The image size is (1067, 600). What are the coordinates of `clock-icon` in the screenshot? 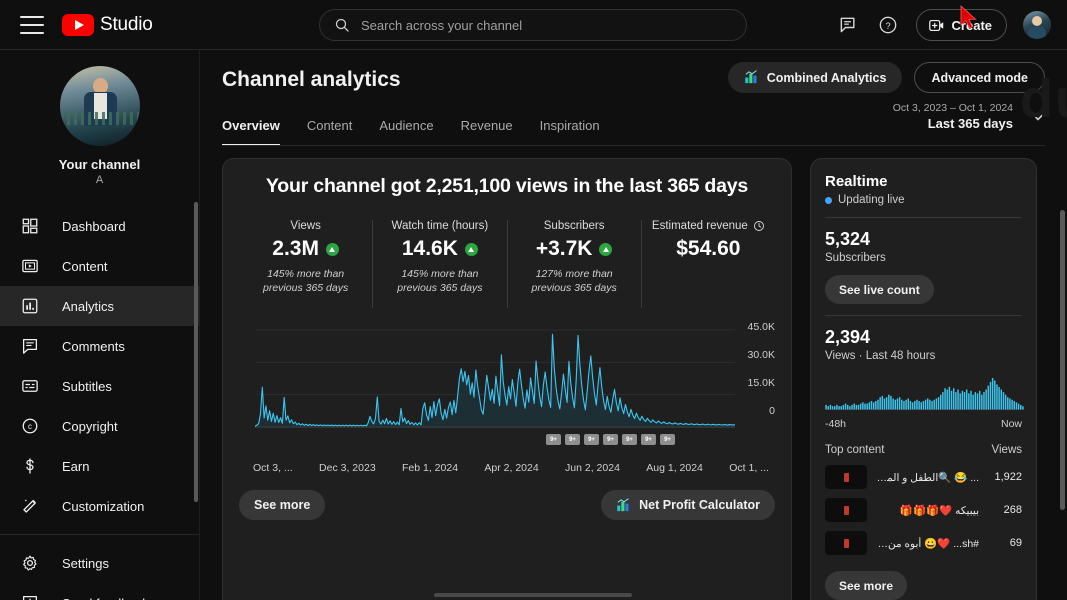 It's located at (758, 226).